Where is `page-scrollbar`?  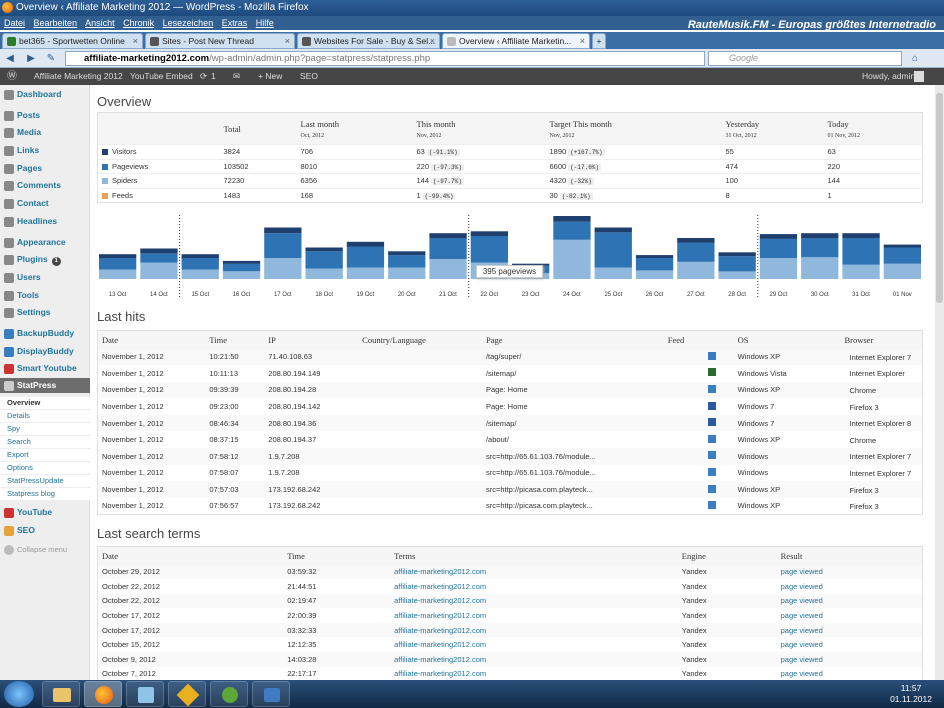
page-scrollbar is located at coordinates (939, 382).